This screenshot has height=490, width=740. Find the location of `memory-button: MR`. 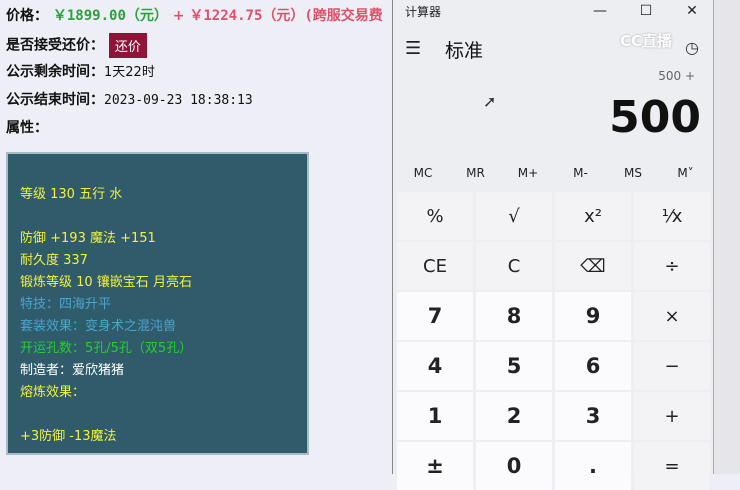

memory-button: MR is located at coordinates (476, 173).